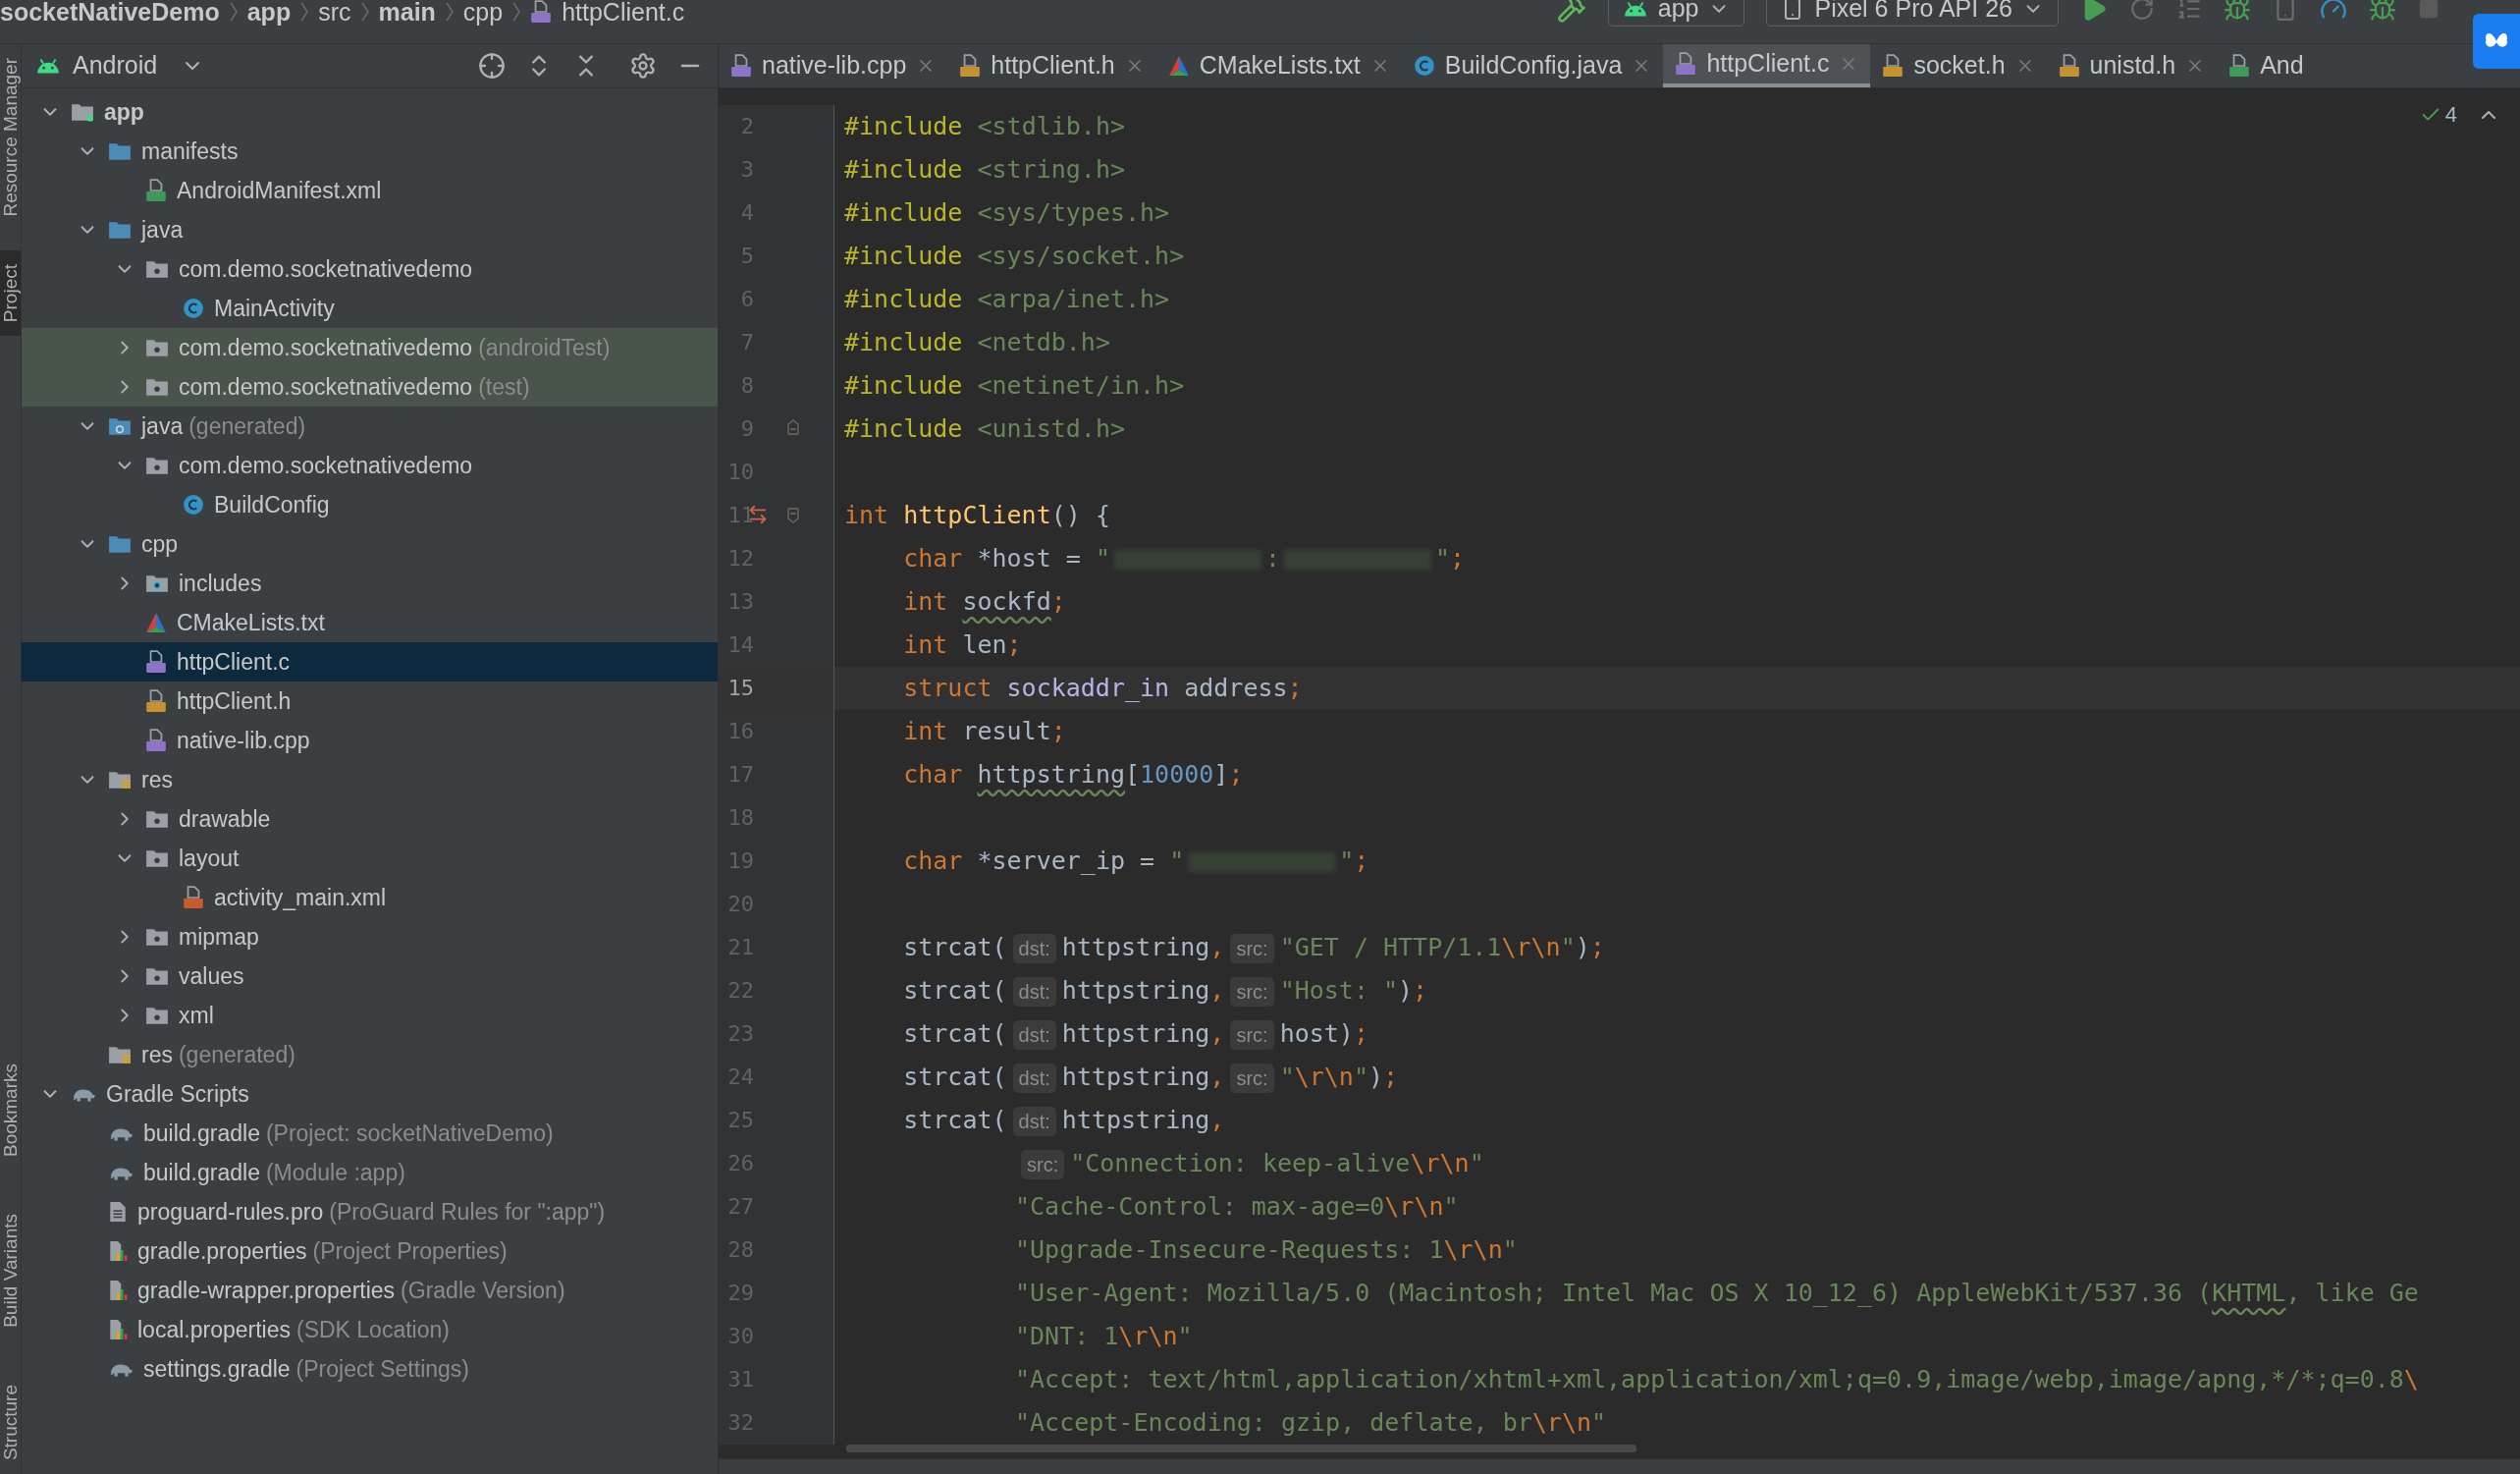 The height and width of the screenshot is (1474, 2520). I want to click on tree-label: activity_main.xml, so click(300, 898).